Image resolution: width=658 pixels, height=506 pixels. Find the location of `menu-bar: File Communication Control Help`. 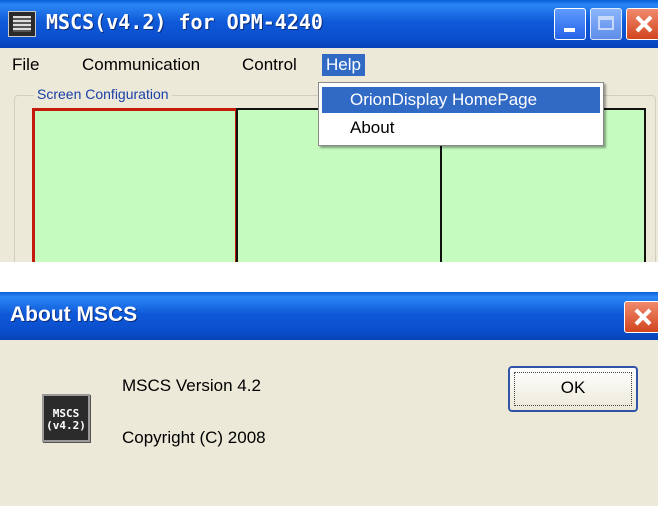

menu-bar: File Communication Control Help is located at coordinates (329, 65).